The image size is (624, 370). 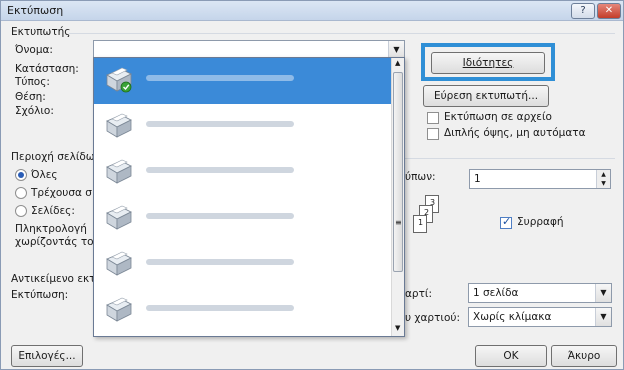 What do you see at coordinates (53, 157) in the screenshot?
I see `page-range-label: Περιοχή σελίδω` at bounding box center [53, 157].